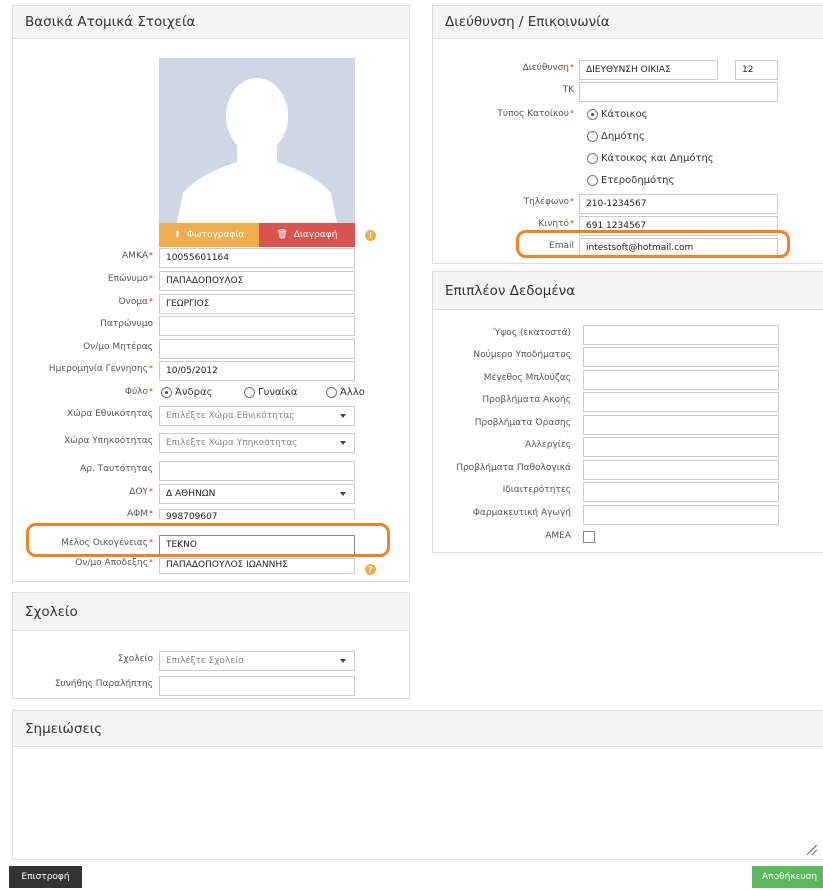  Describe the element at coordinates (45, 877) in the screenshot. I see `back-button: Επιστροφή` at that location.